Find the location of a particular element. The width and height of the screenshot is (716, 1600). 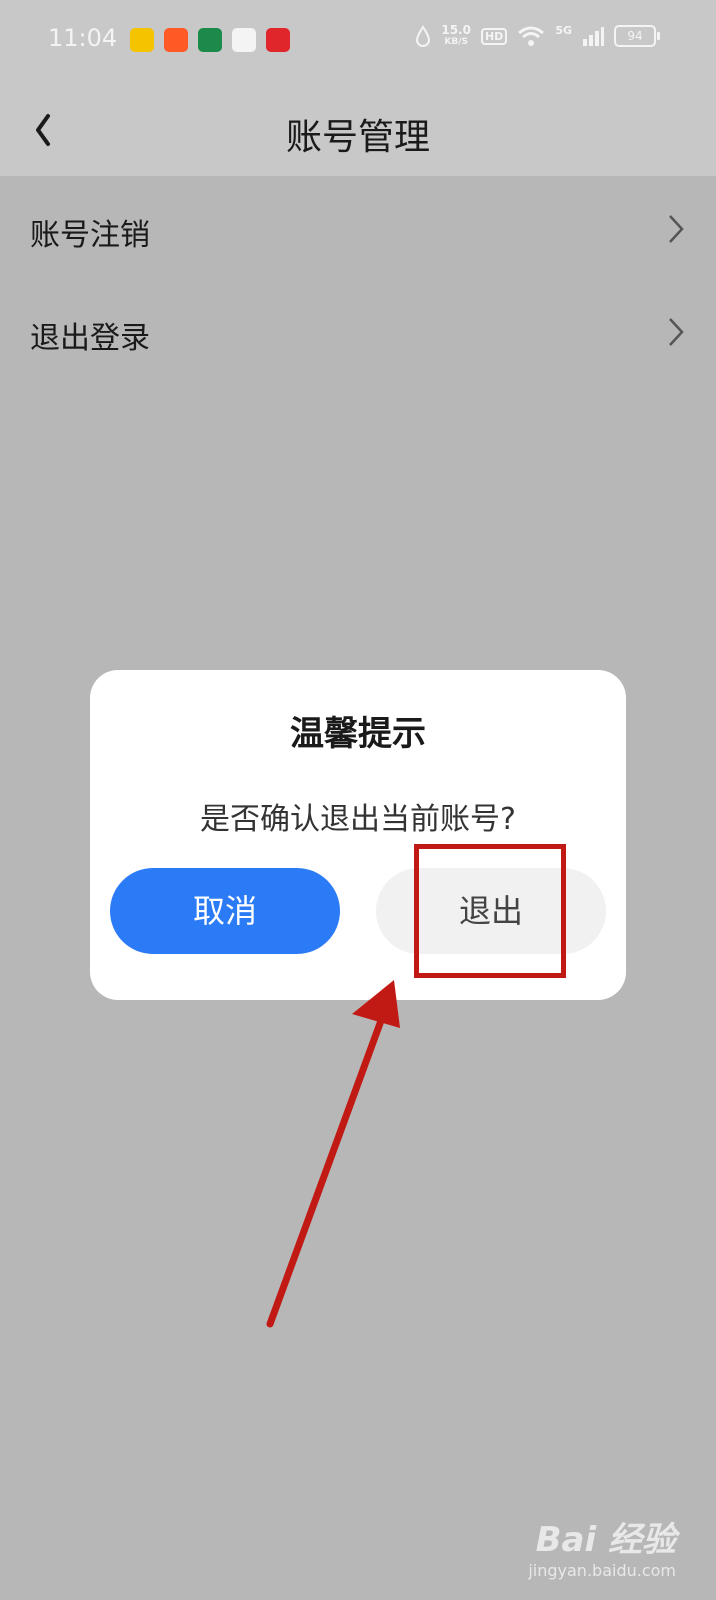

wifi-icon is located at coordinates (531, 36).